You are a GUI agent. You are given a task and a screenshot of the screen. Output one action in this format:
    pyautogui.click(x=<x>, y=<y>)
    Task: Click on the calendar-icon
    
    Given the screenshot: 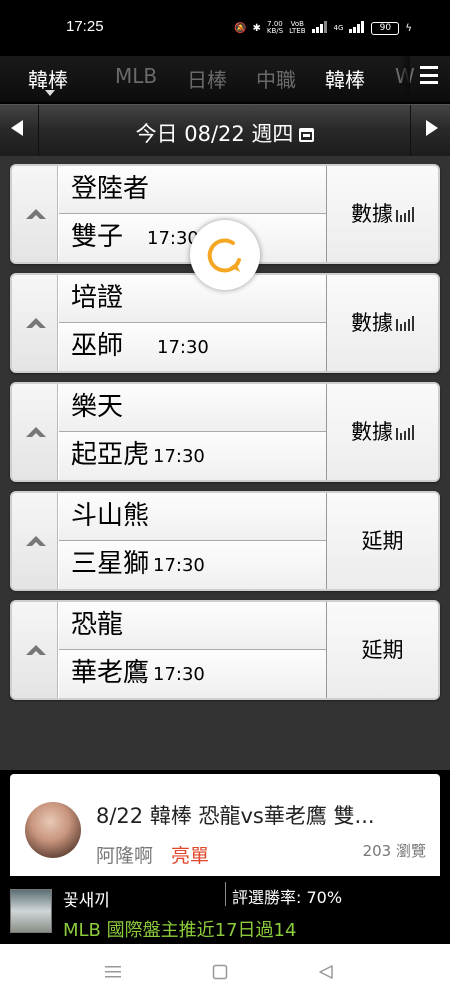 What is the action you would take?
    pyautogui.click(x=307, y=135)
    